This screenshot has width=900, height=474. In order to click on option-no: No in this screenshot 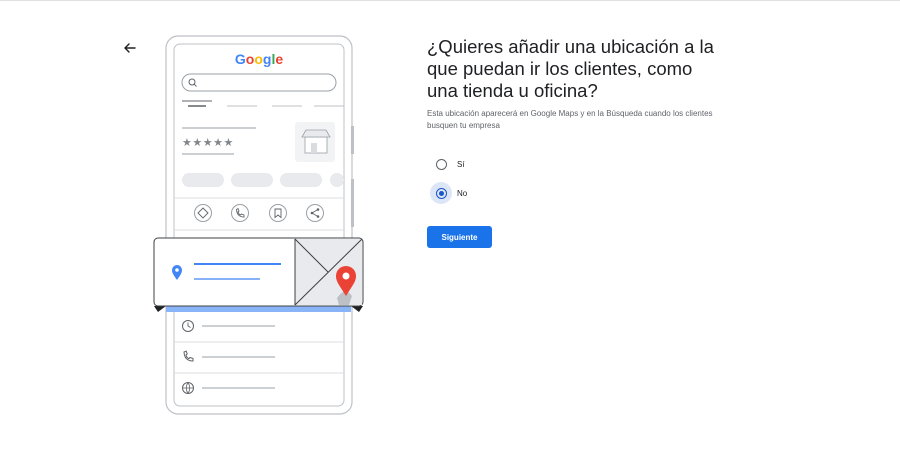, I will do `click(448, 193)`.